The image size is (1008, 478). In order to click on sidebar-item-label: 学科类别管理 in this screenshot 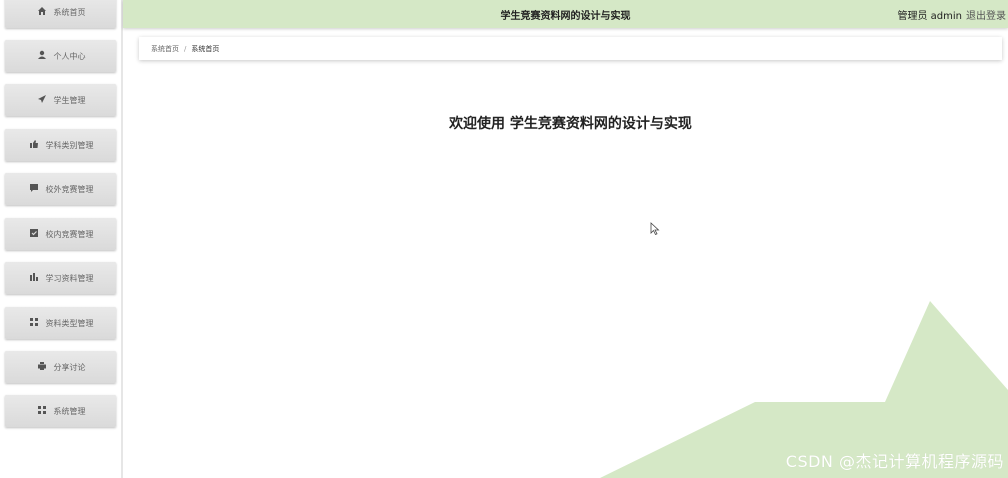, I will do `click(69, 145)`.